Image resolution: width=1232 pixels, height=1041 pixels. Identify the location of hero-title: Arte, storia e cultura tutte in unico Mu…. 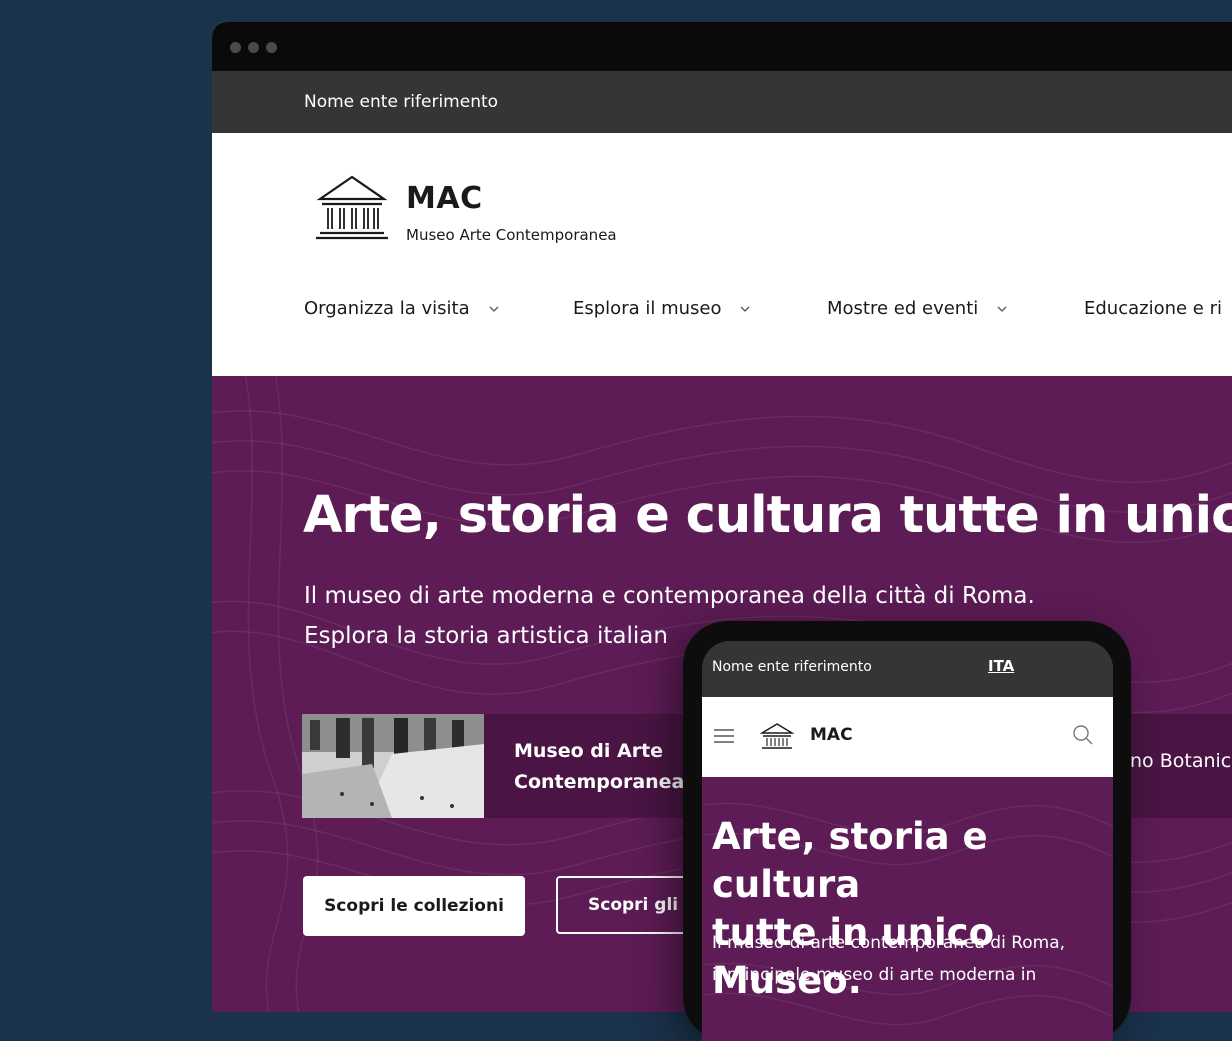
(767, 515).